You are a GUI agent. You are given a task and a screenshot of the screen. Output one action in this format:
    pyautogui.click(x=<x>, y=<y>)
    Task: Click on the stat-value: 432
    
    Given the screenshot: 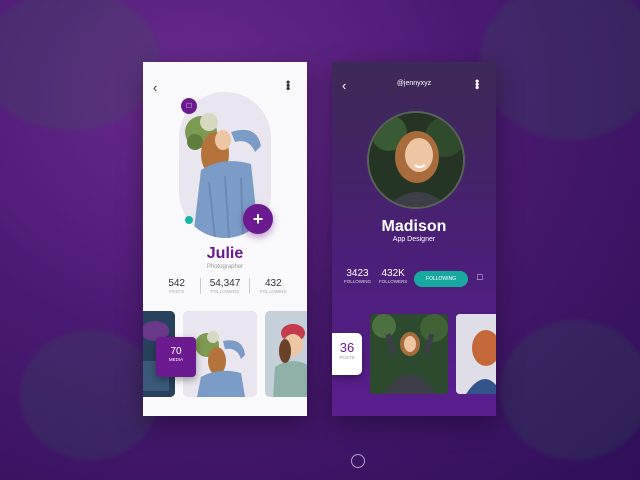 What is the action you would take?
    pyautogui.click(x=273, y=283)
    